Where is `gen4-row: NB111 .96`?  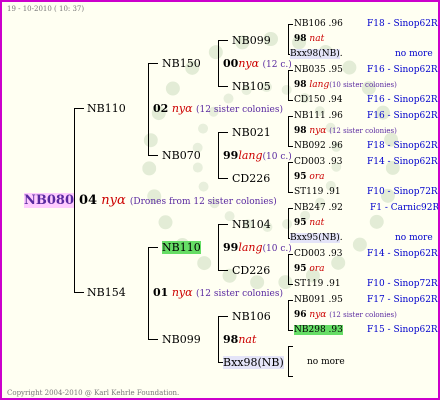
gen4-row: NB111 .96 is located at coordinates (318, 116).